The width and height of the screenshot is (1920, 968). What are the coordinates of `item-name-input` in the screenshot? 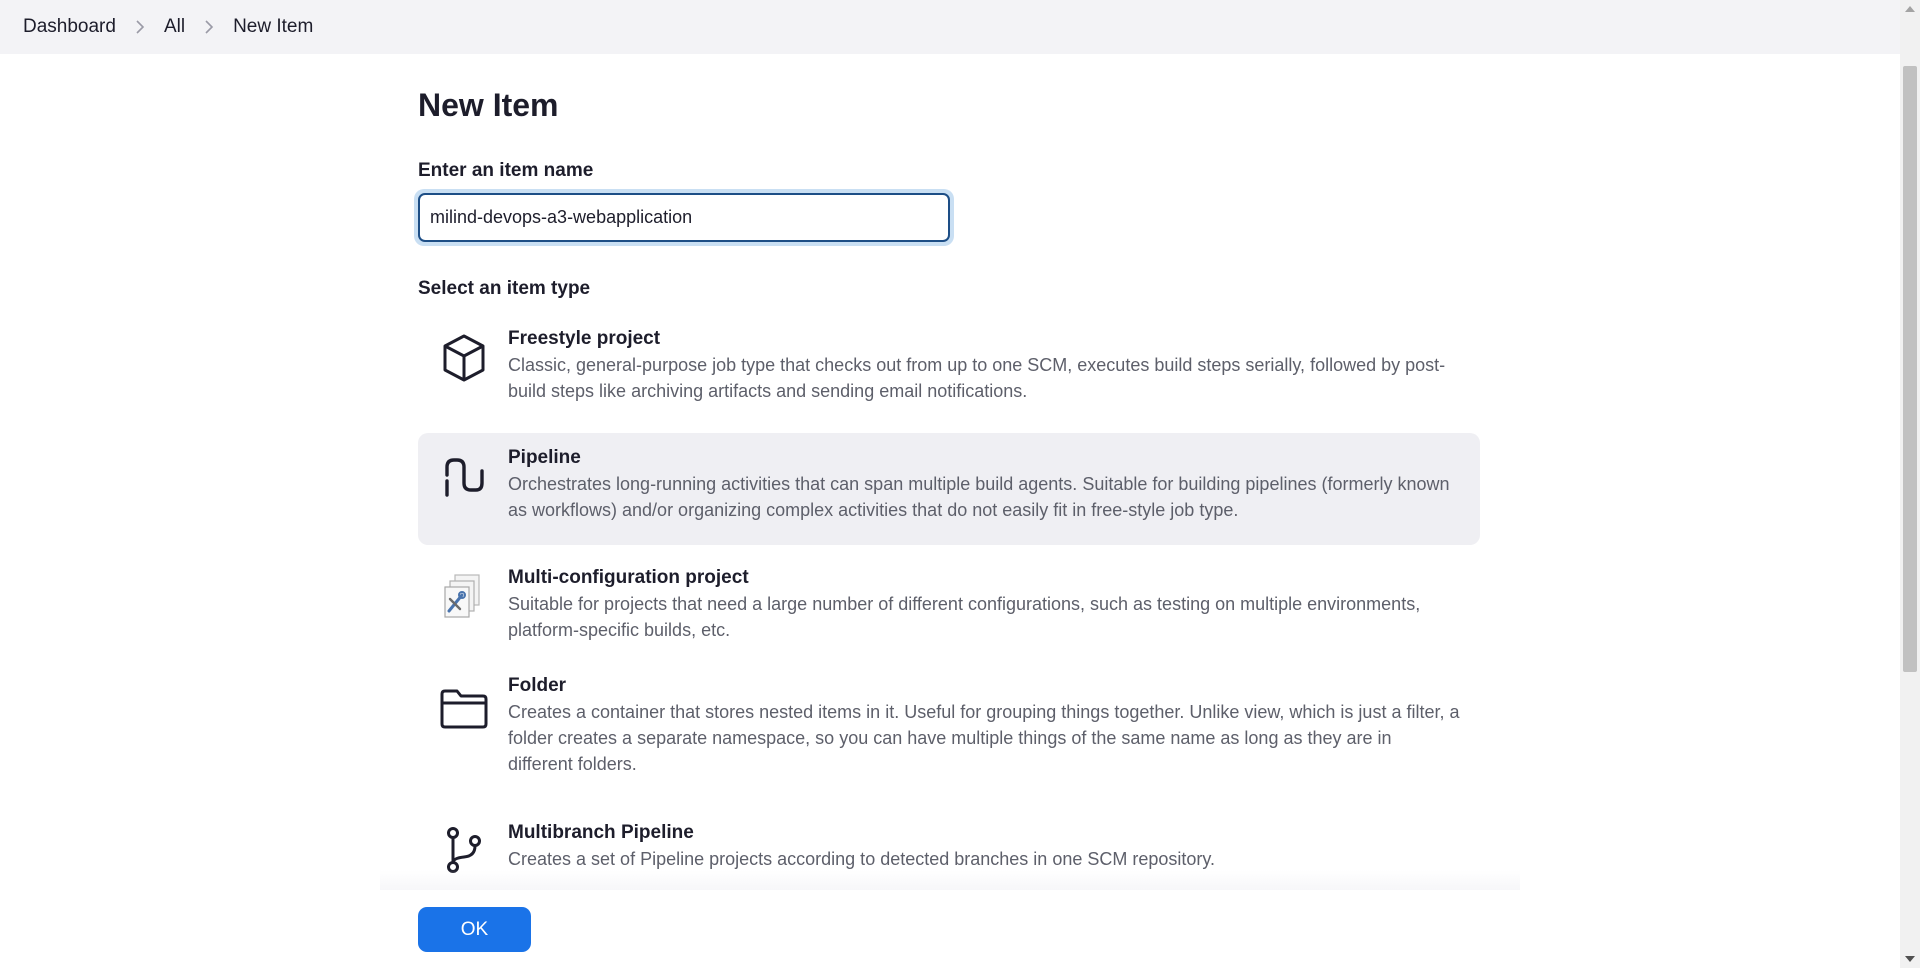 It's located at (684, 217).